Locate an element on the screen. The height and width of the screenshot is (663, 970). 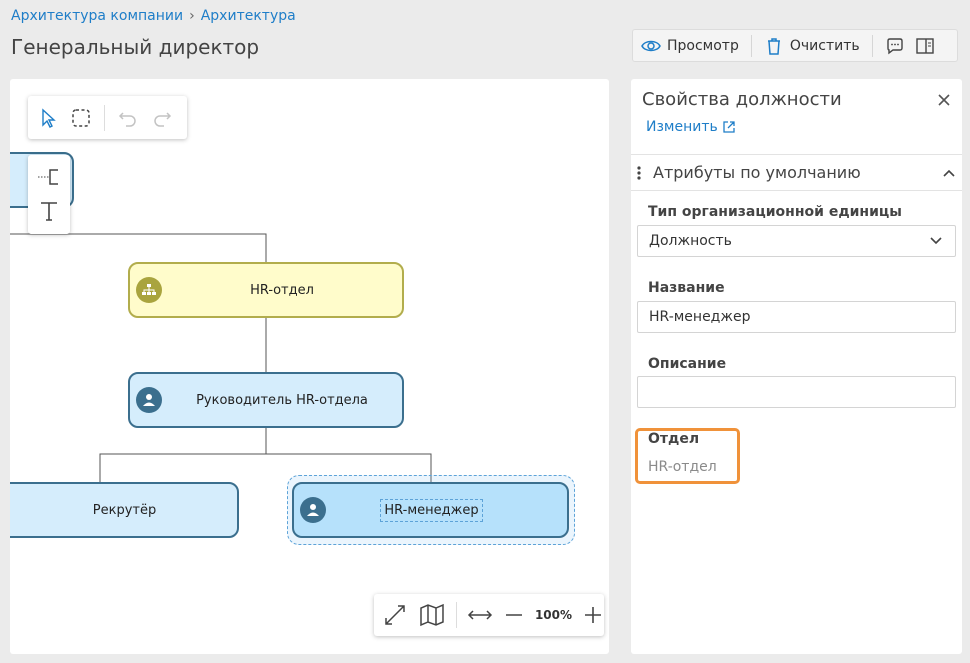
description-field is located at coordinates (796, 392).